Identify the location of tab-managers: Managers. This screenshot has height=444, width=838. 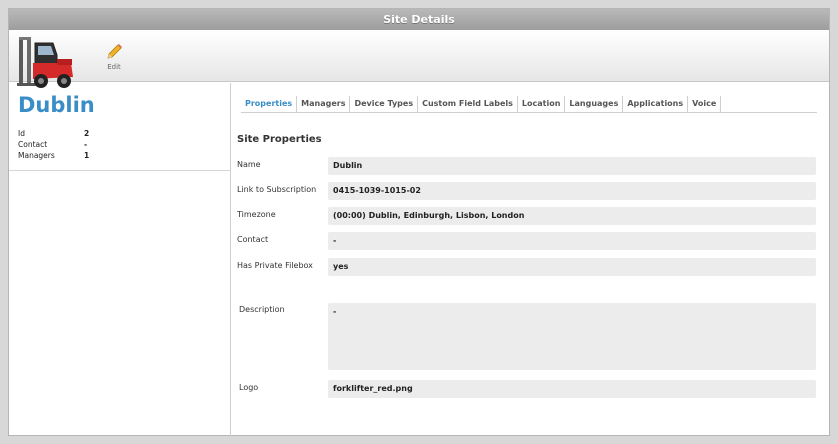
(324, 104).